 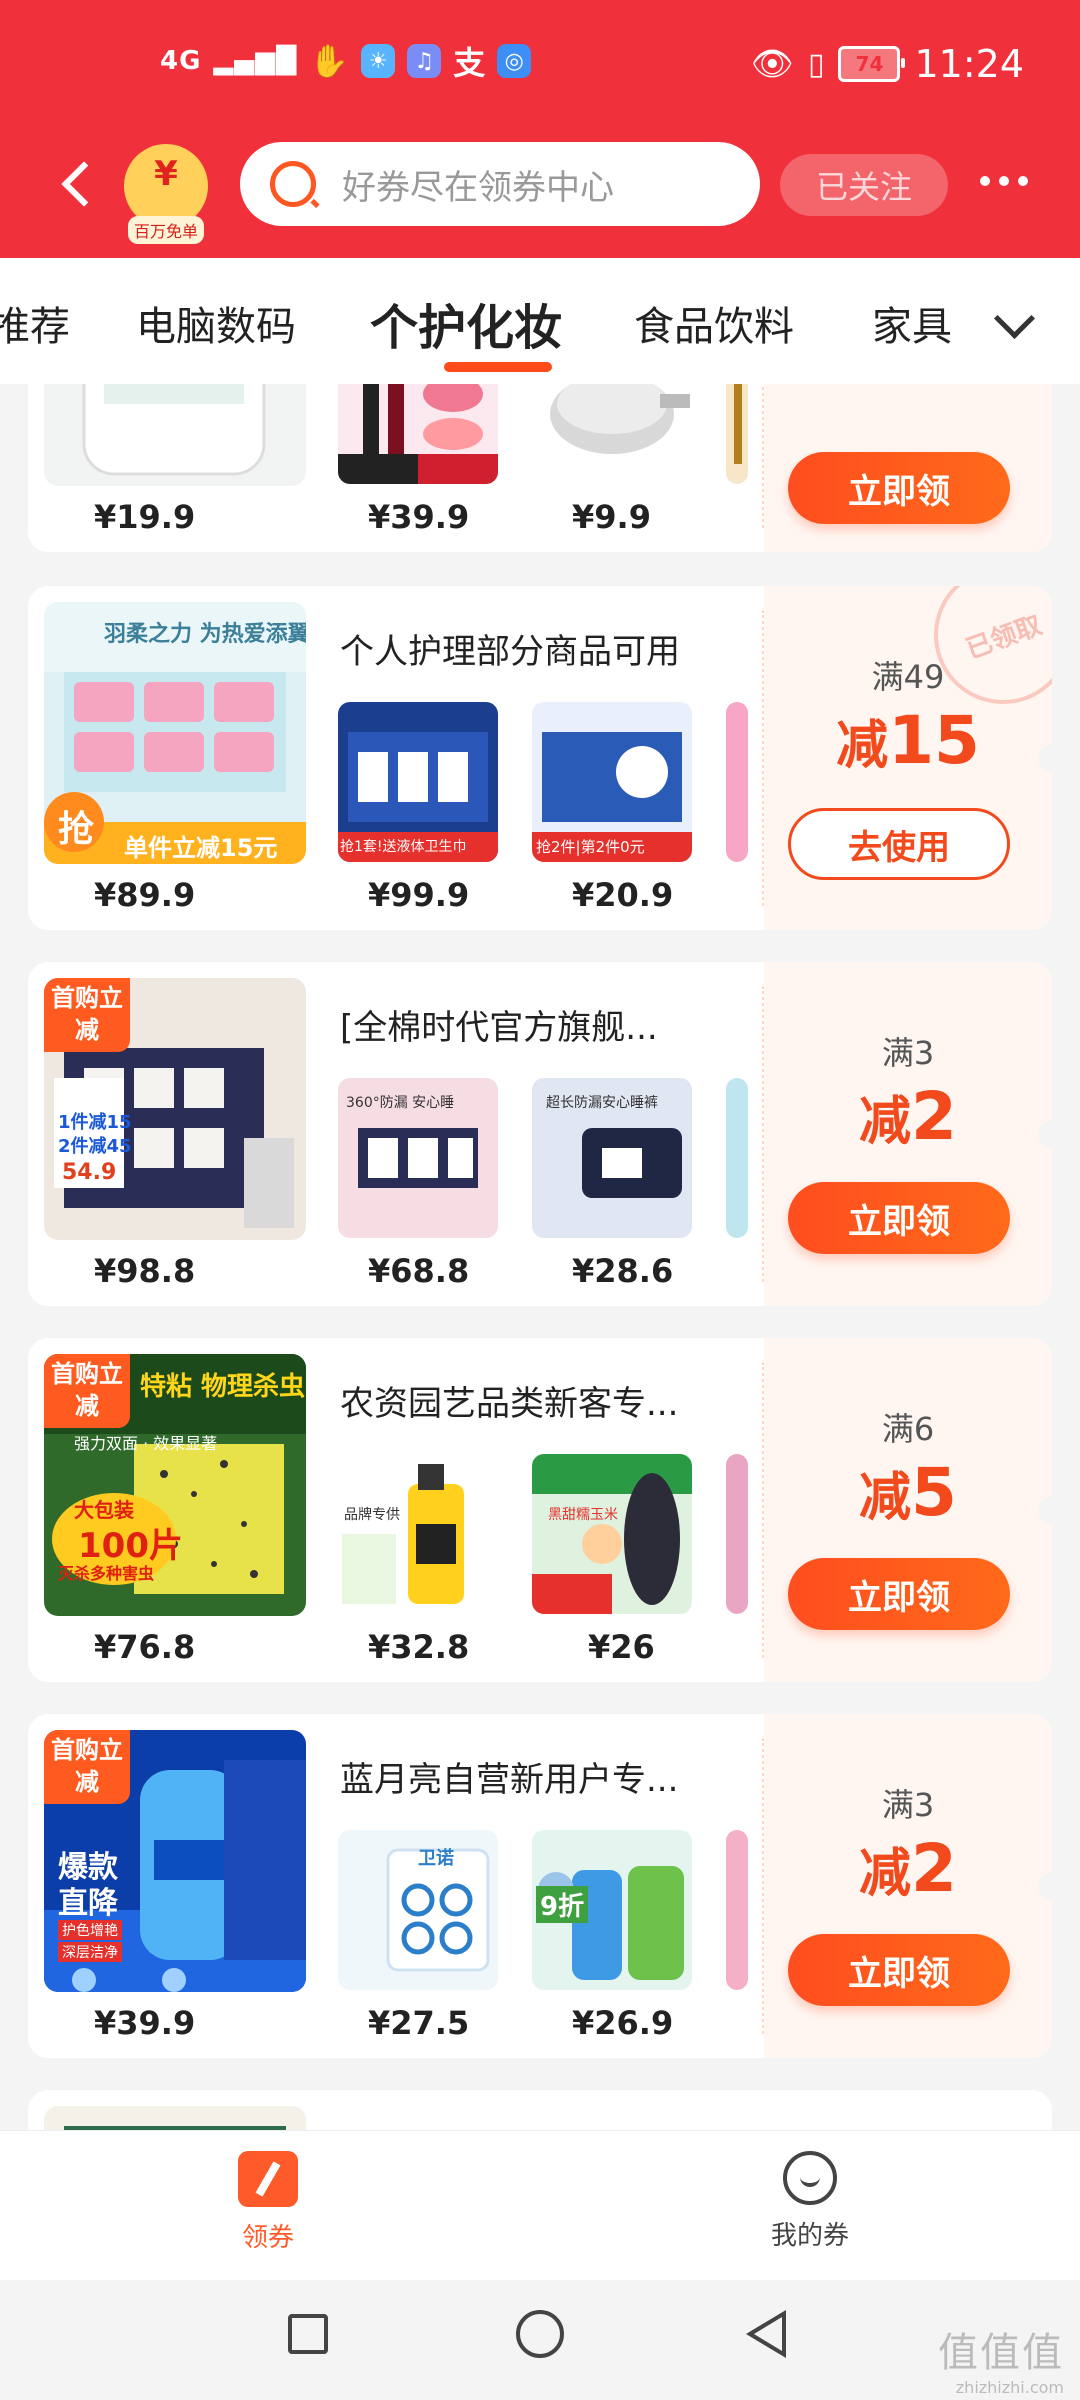 I want to click on status-bar: 4G ▂▄▆█ ✋ ☀ ♫ 支 ◎ 👁 ▯ 74 11:24, so click(x=540, y=65).